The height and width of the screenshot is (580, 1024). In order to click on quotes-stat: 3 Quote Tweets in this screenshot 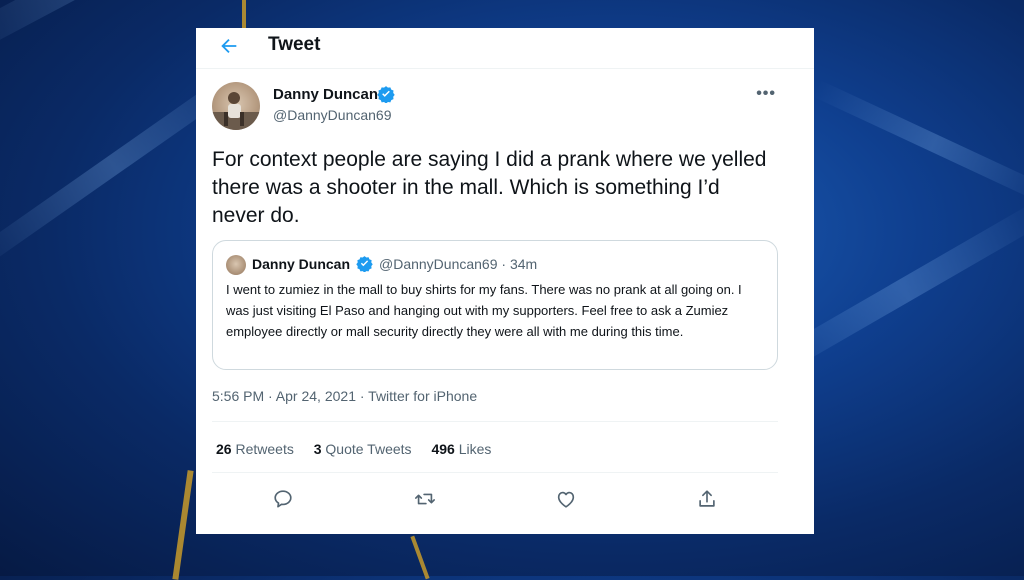, I will do `click(363, 449)`.